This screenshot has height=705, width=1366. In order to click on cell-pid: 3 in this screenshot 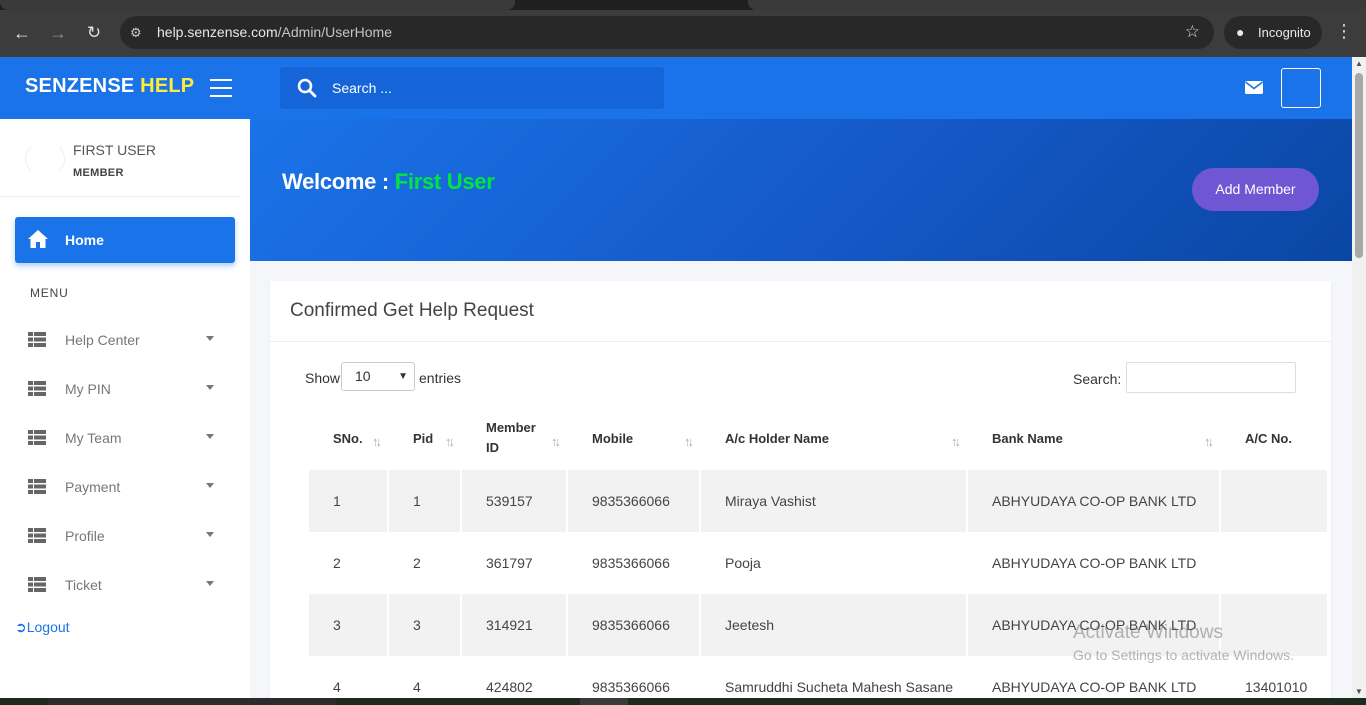, I will do `click(424, 625)`.